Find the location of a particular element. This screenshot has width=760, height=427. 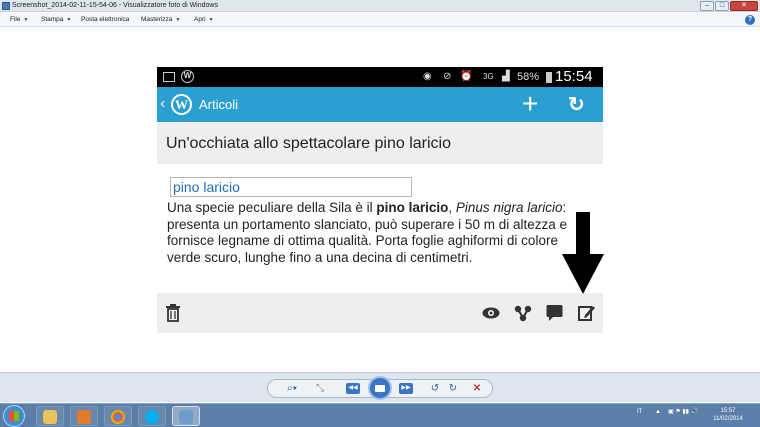

system-clock: 15:57 11/02/2014 is located at coordinates (728, 415).